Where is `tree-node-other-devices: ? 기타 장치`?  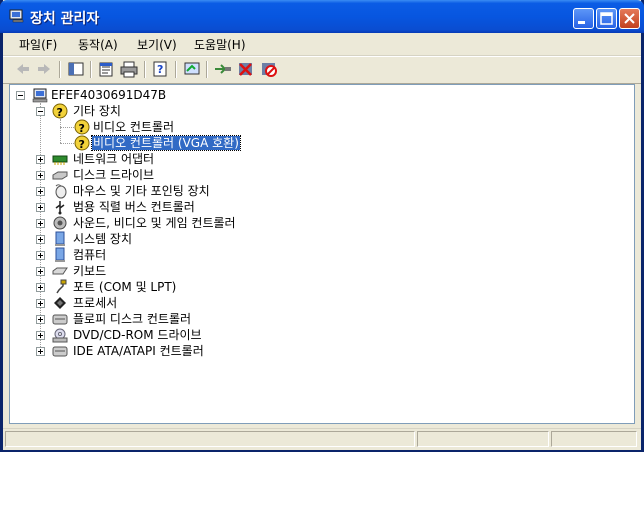
tree-node-other-devices: ? 기타 장치 is located at coordinates (134, 111).